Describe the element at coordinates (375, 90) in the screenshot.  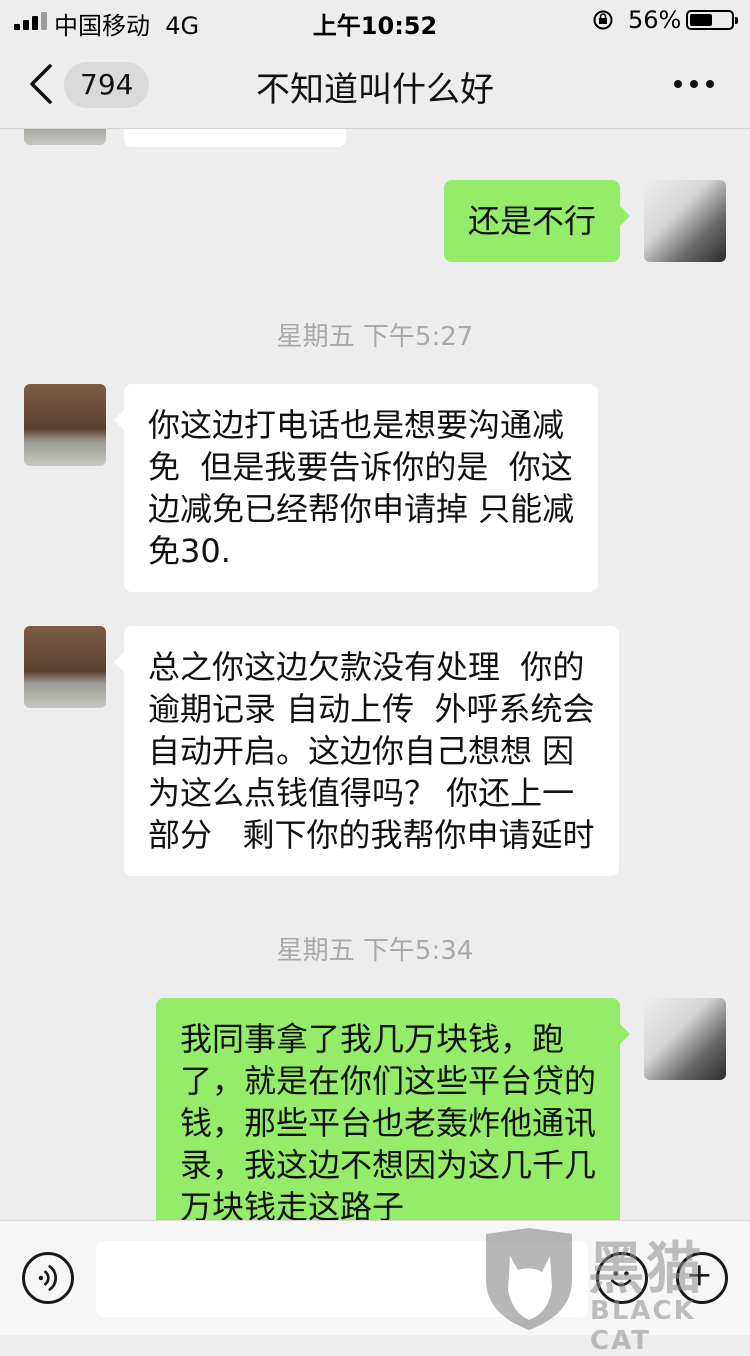
I see `chat-title: 不知道叫什么好` at that location.